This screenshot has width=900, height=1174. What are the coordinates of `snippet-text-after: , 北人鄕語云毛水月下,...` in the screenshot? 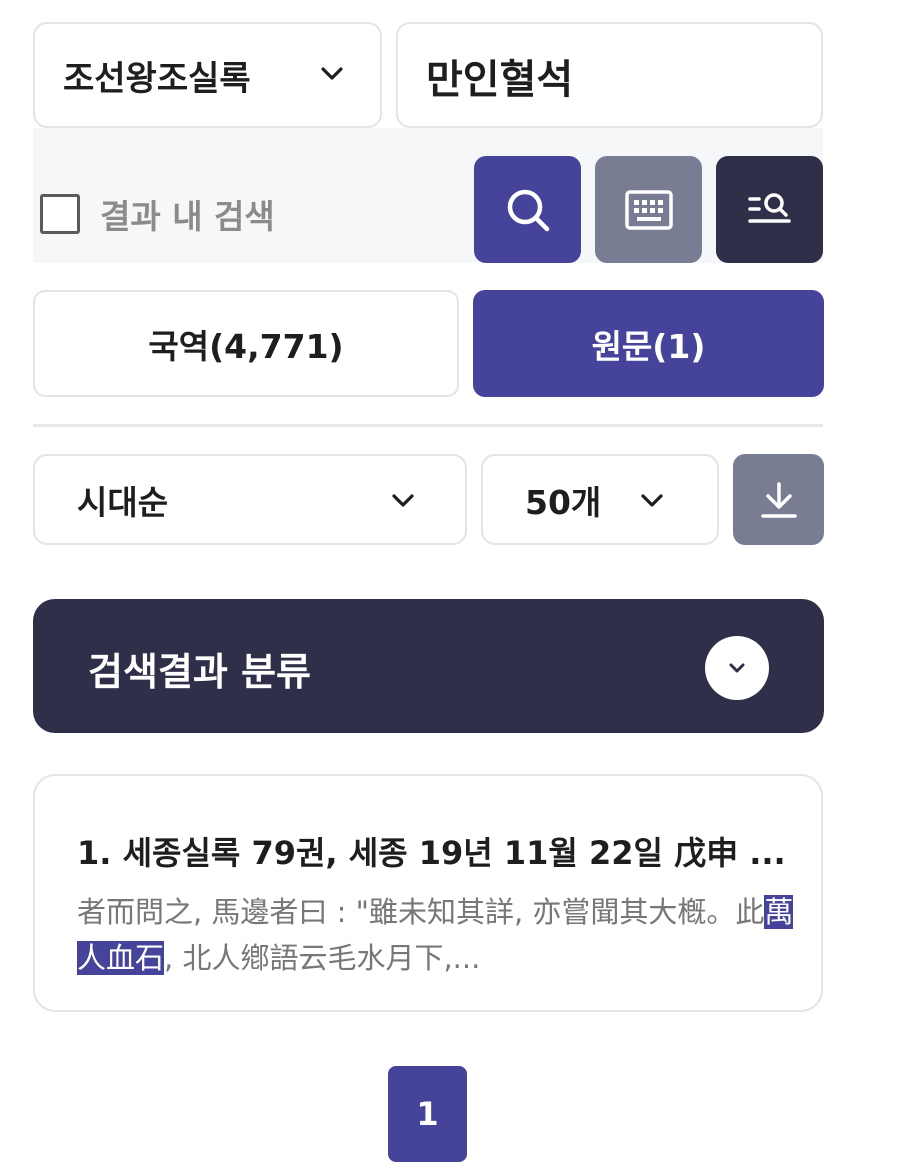 It's located at (322, 958).